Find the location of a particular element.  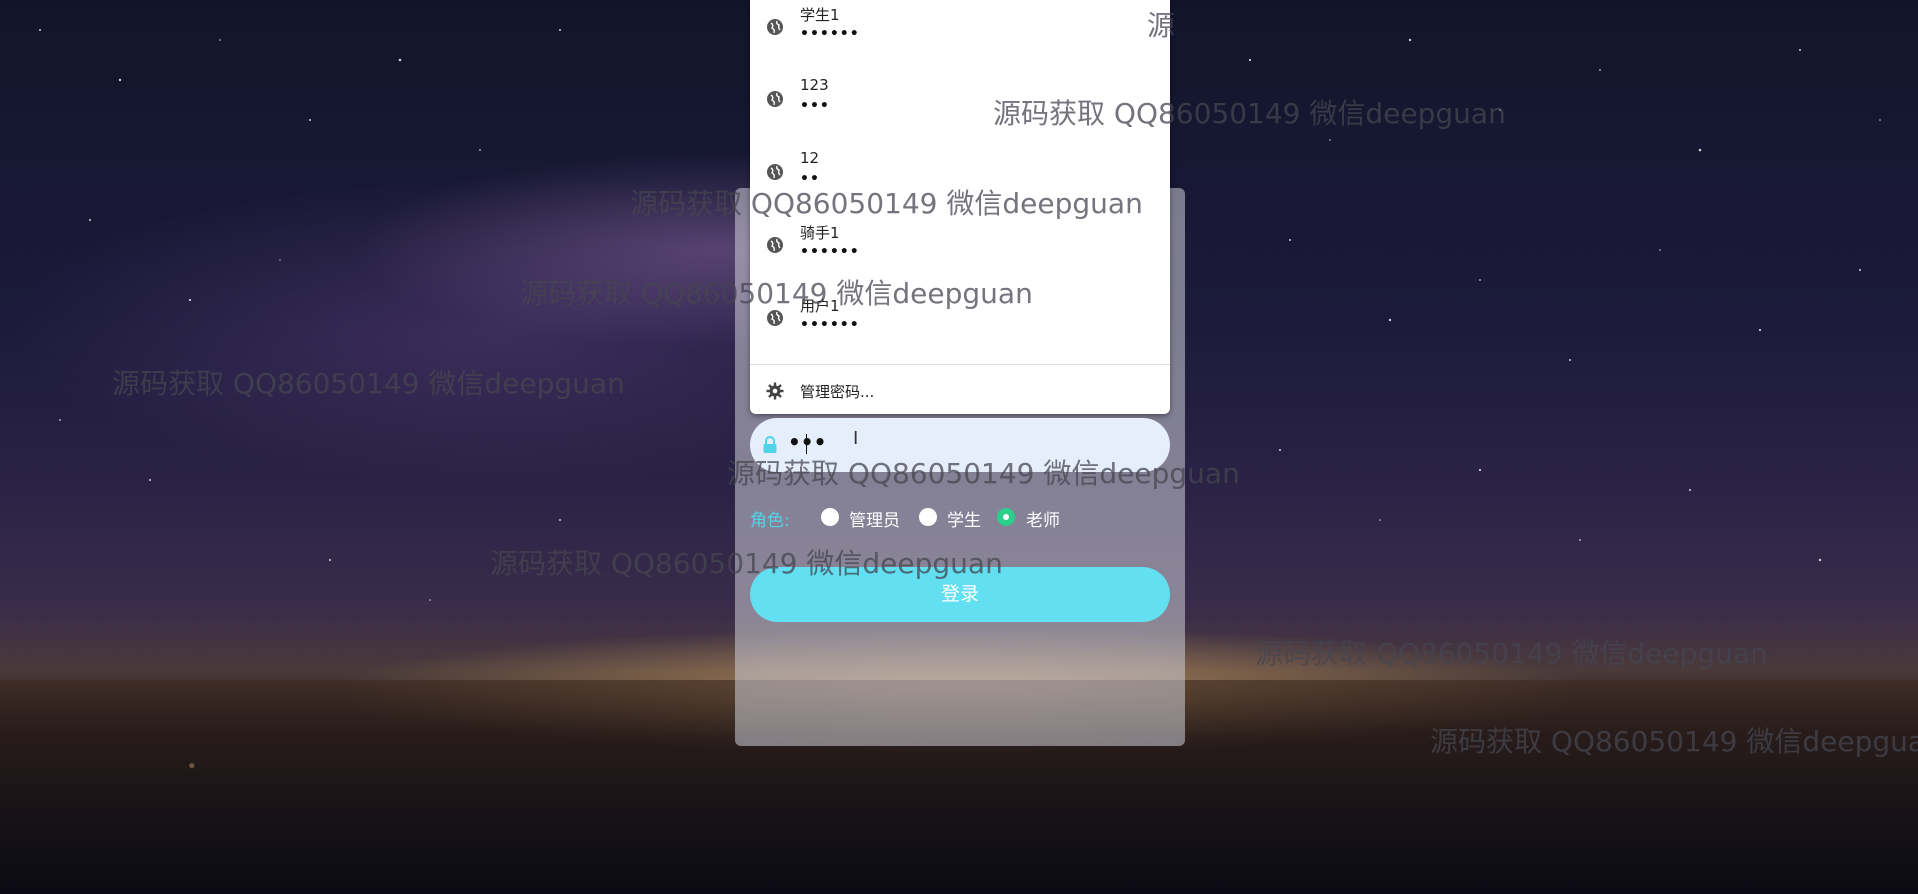

autofill-item: 用户1 •••••• is located at coordinates (960, 327).